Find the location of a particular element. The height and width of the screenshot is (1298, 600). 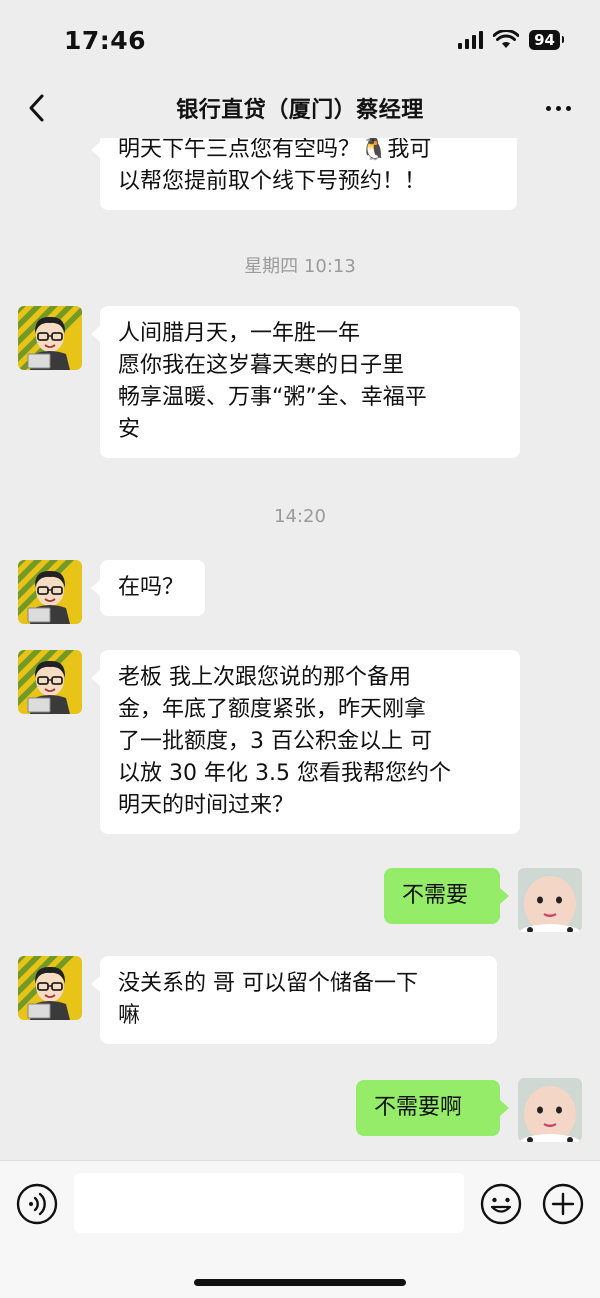

message-text: 畅享温暖、万事“粥”全、幸福平 is located at coordinates (272, 397).